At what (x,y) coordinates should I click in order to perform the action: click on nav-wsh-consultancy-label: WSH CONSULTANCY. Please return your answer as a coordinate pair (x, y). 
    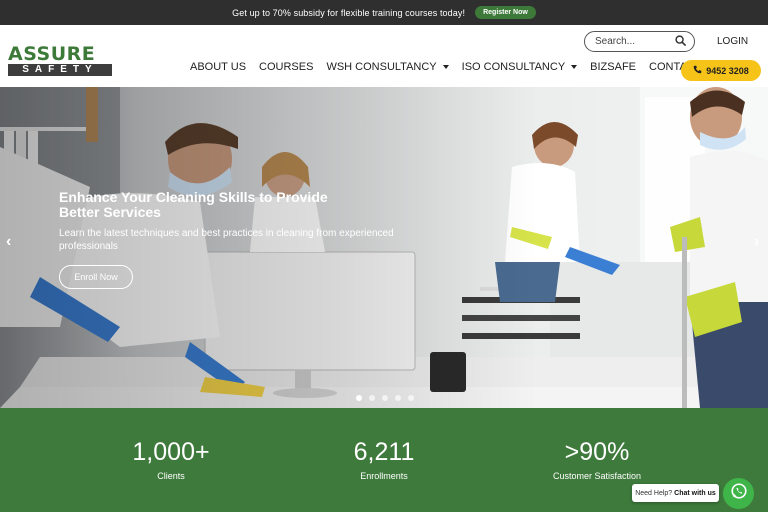
    Looking at the image, I should click on (381, 67).